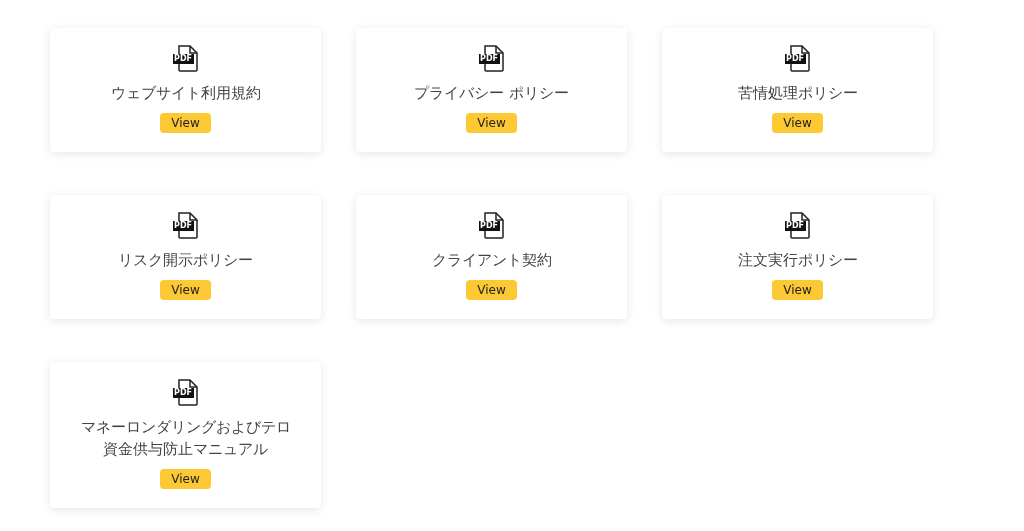 This screenshot has height=531, width=1024. I want to click on document-title: 注文実行ポリシー, so click(797, 260).